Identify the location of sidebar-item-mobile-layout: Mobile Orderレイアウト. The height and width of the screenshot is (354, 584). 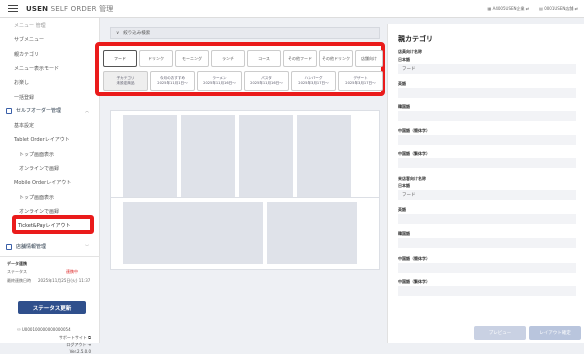
(42, 182).